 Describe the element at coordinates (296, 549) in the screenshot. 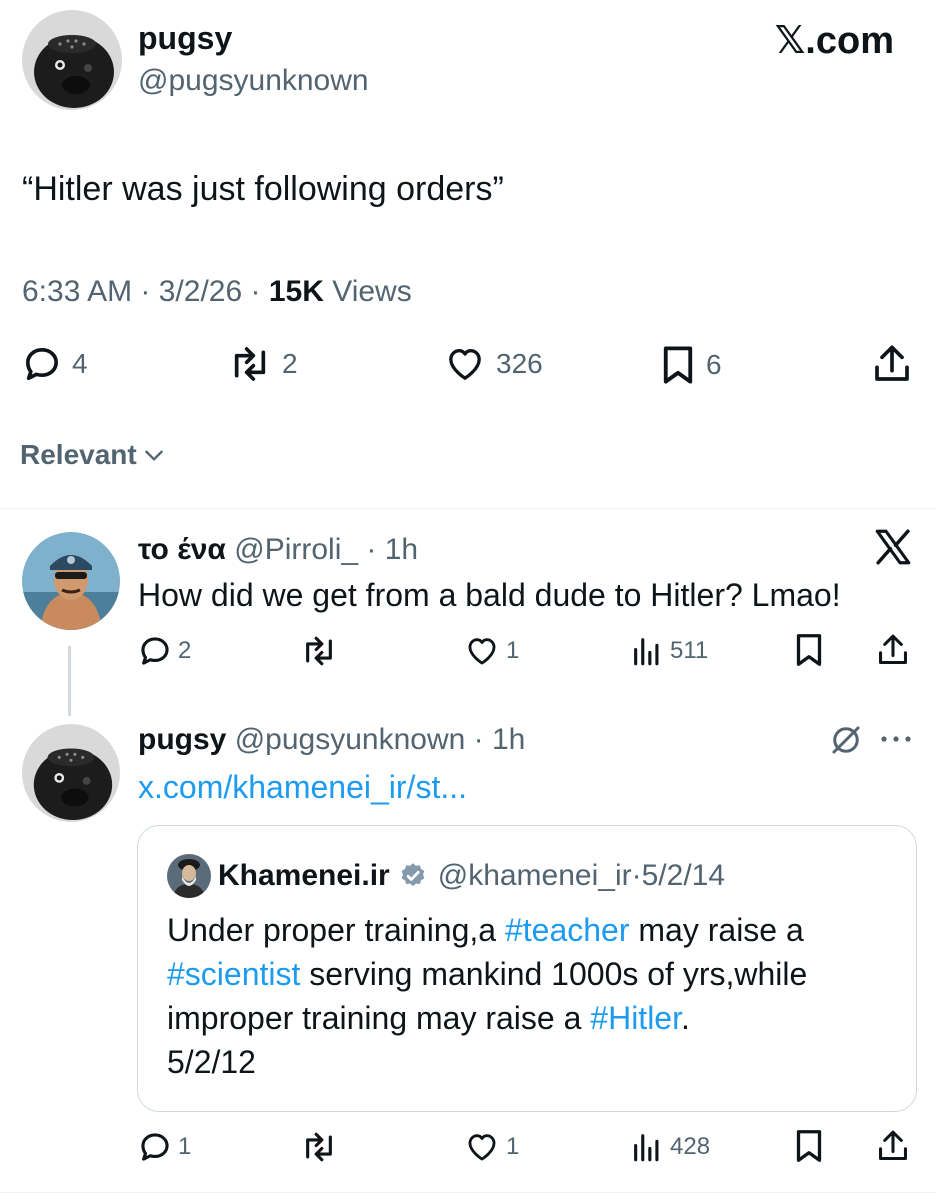

I see `reply-author-handle: @Pirroli_` at that location.